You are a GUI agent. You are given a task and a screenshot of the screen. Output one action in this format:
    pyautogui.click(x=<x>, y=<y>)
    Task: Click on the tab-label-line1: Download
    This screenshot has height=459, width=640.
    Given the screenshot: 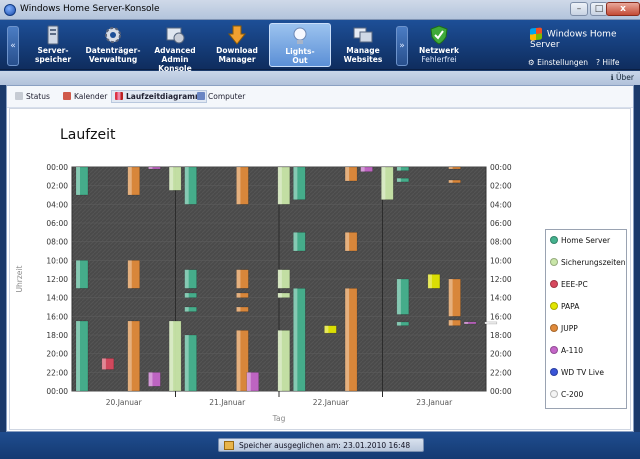 What is the action you would take?
    pyautogui.click(x=237, y=50)
    